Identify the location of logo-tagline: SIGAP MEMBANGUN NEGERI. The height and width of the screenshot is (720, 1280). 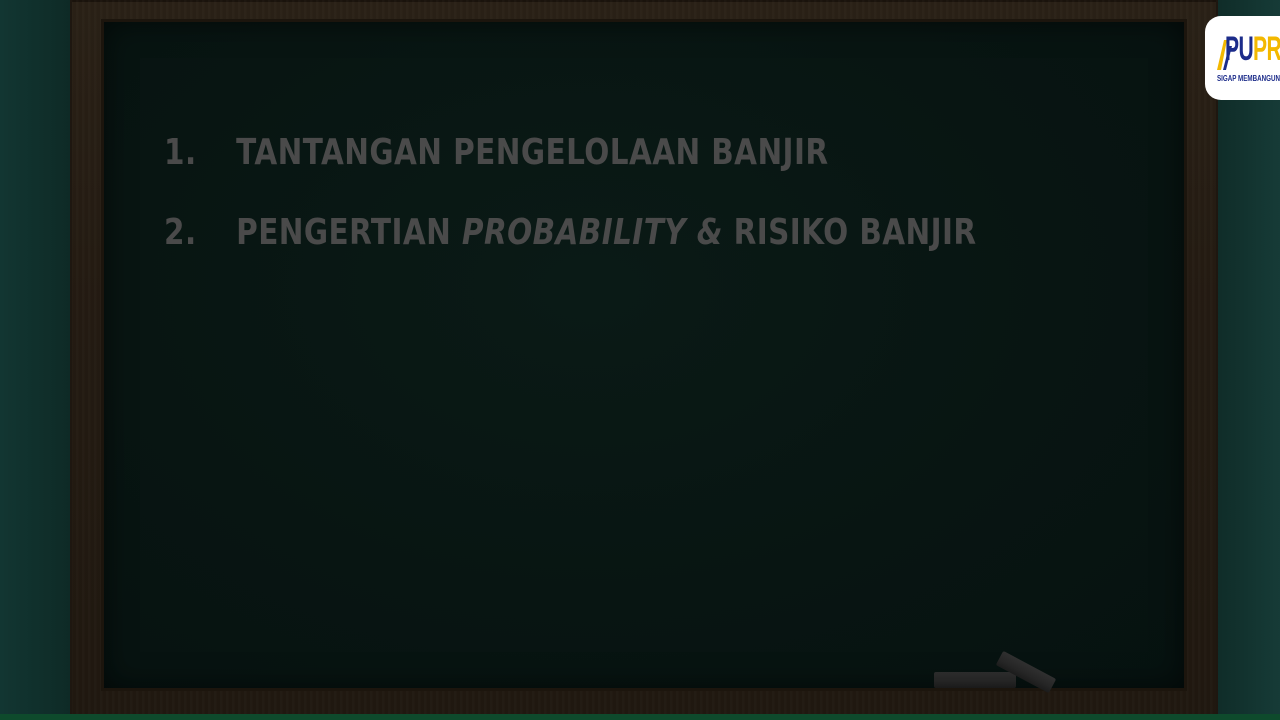
(1248, 78).